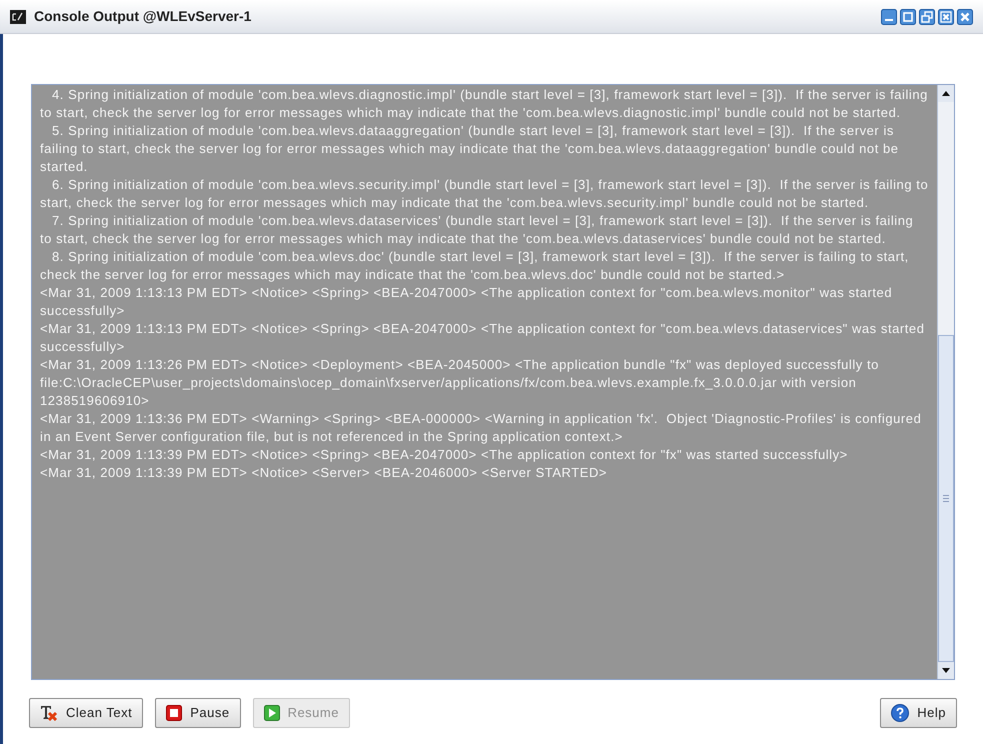 The height and width of the screenshot is (744, 983). Describe the element at coordinates (470, 149) in the screenshot. I see `log-entry: 5. Spring initialization of module 'com.bea.wlevs.dataaggregation' (bundle start level = [3], framework start level = [3]). If the server is failing to start, check the server log for error messages which may indicate that the 'com.bea.wlevs.dataaggregation' bundle could not be started.` at that location.